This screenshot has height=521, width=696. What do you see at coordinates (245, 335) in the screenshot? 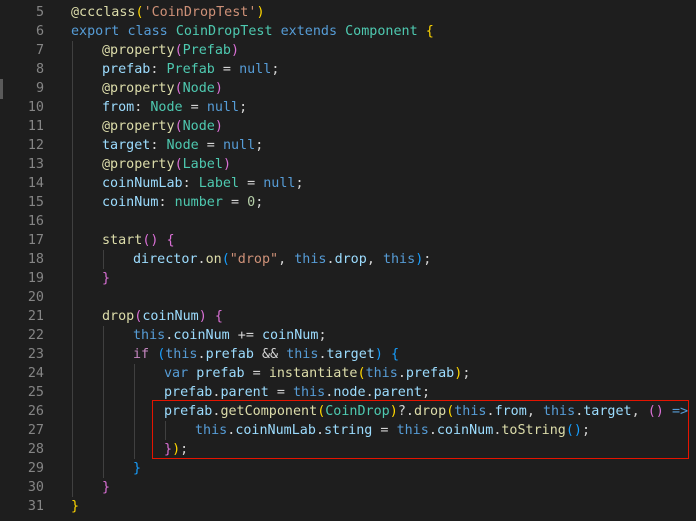
I see `code-token: +=` at bounding box center [245, 335].